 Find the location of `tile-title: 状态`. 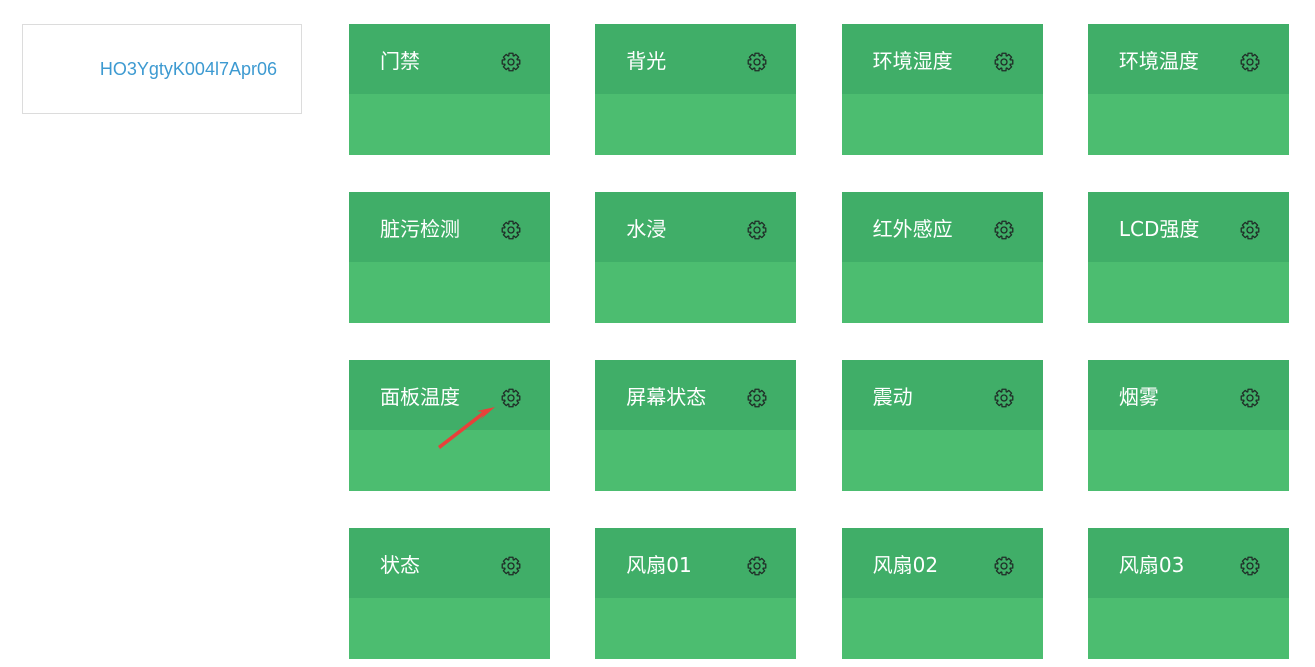

tile-title: 状态 is located at coordinates (400, 564).